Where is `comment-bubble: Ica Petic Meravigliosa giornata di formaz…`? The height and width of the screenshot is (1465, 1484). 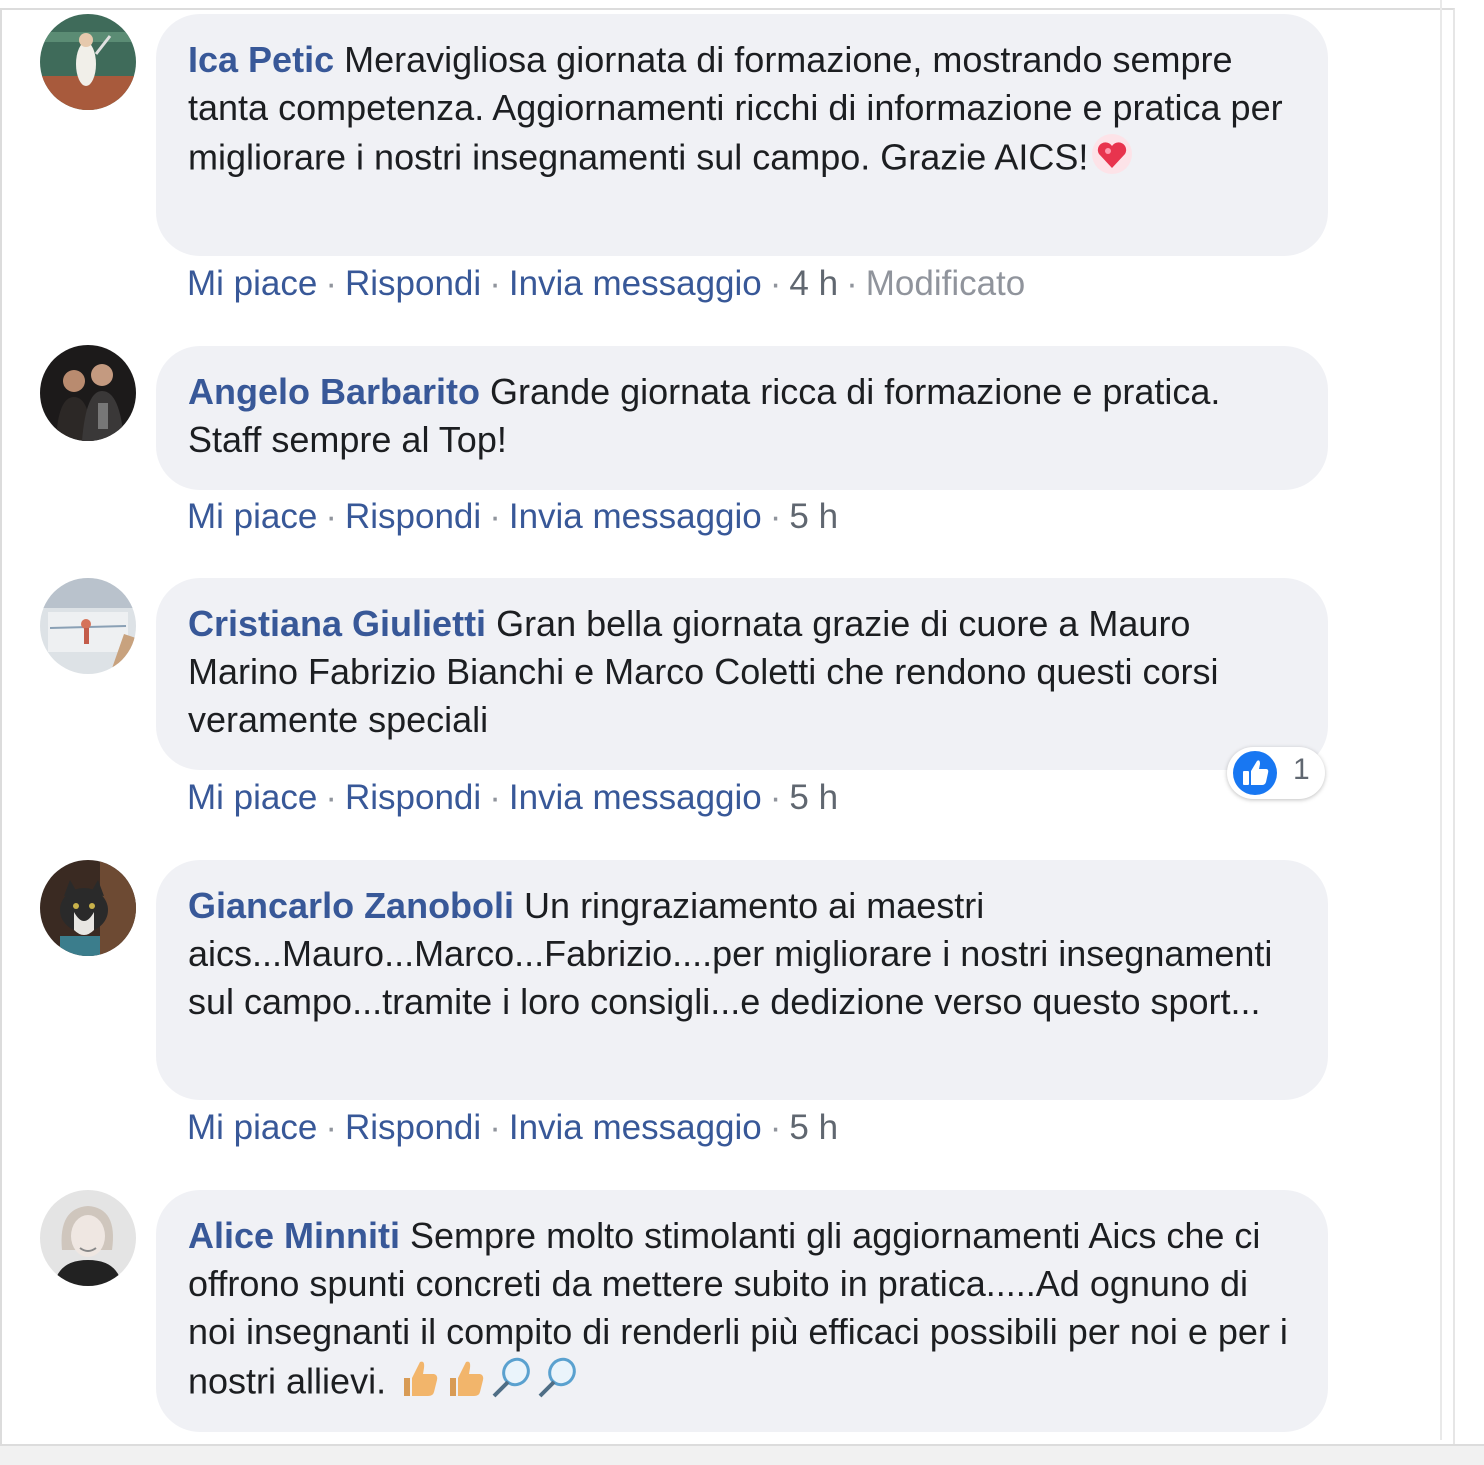 comment-bubble: Ica Petic Meravigliosa giornata di formaz… is located at coordinates (742, 135).